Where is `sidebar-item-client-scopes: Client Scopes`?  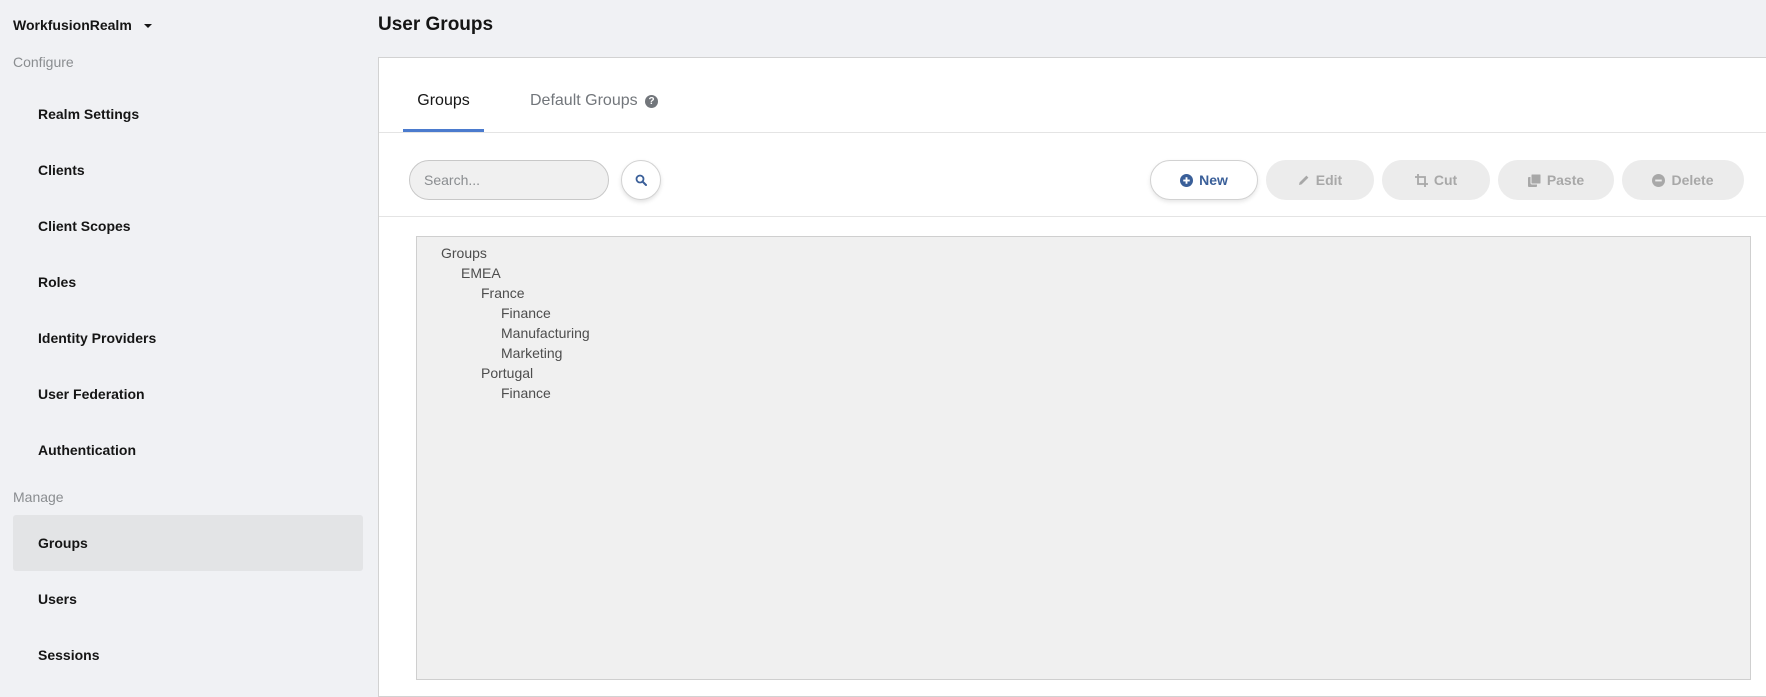 sidebar-item-client-scopes: Client Scopes is located at coordinates (188, 226).